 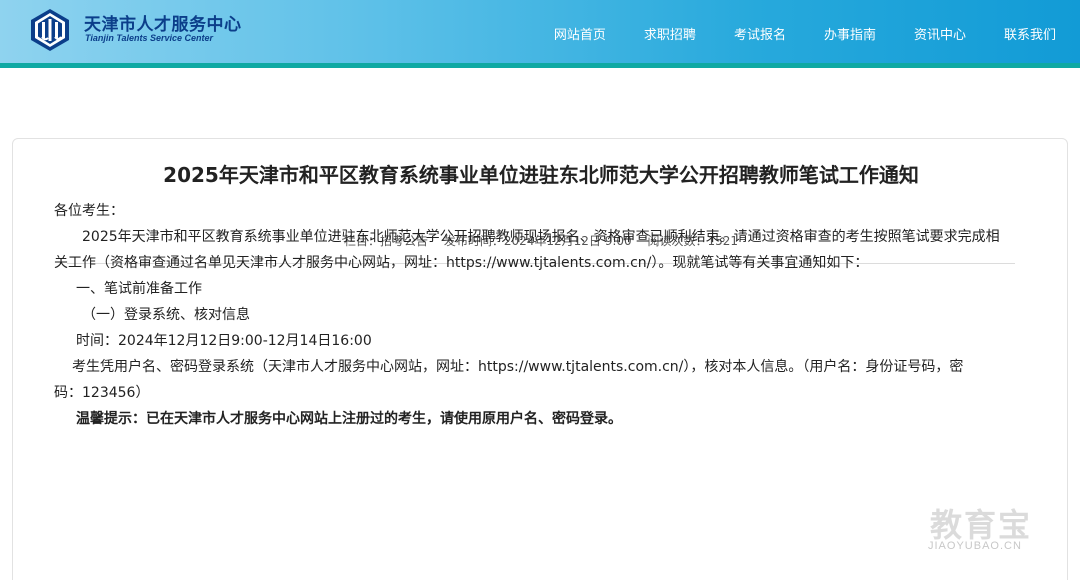 What do you see at coordinates (1030, 33) in the screenshot?
I see `nav-contact: 联系我们` at bounding box center [1030, 33].